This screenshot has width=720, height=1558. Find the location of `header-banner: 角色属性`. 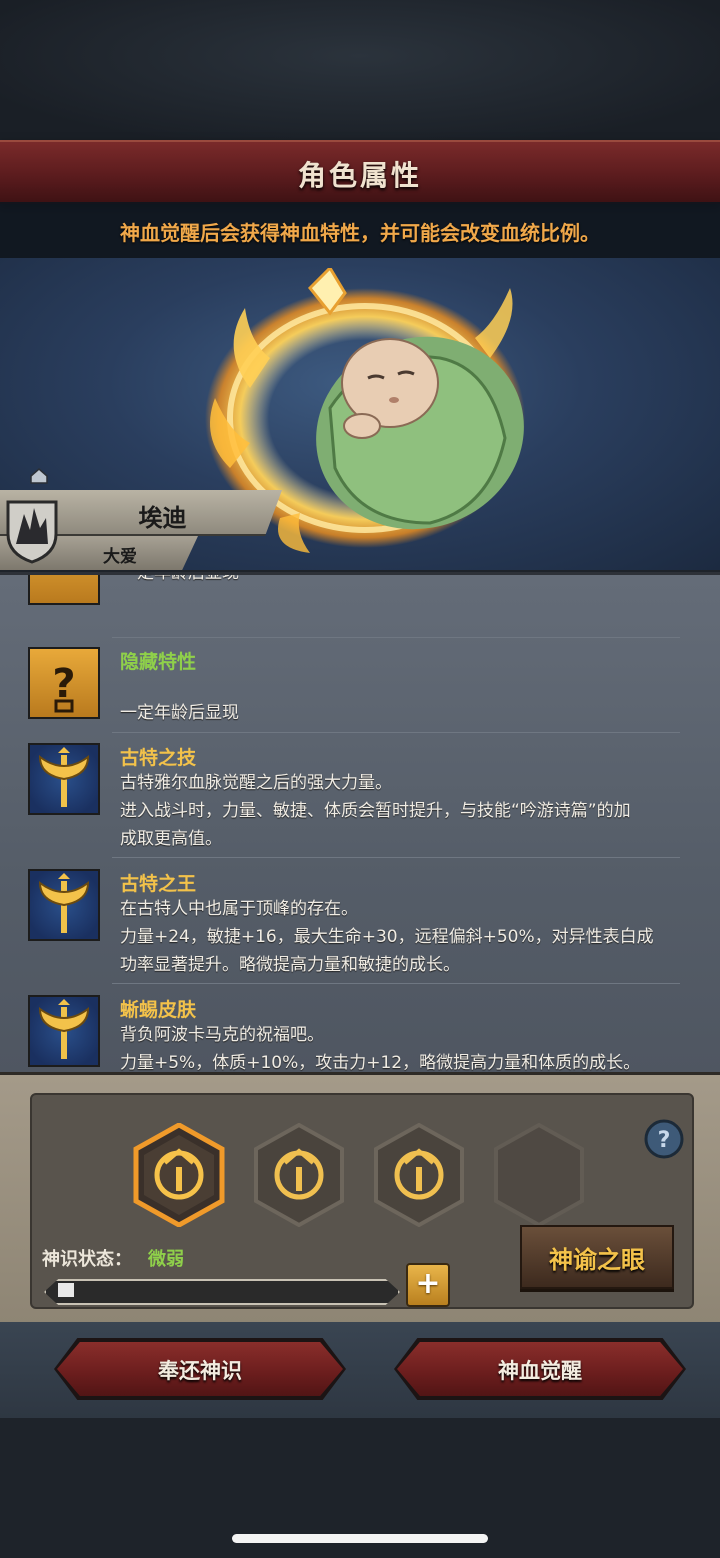

header-banner: 角色属性 is located at coordinates (360, 172).